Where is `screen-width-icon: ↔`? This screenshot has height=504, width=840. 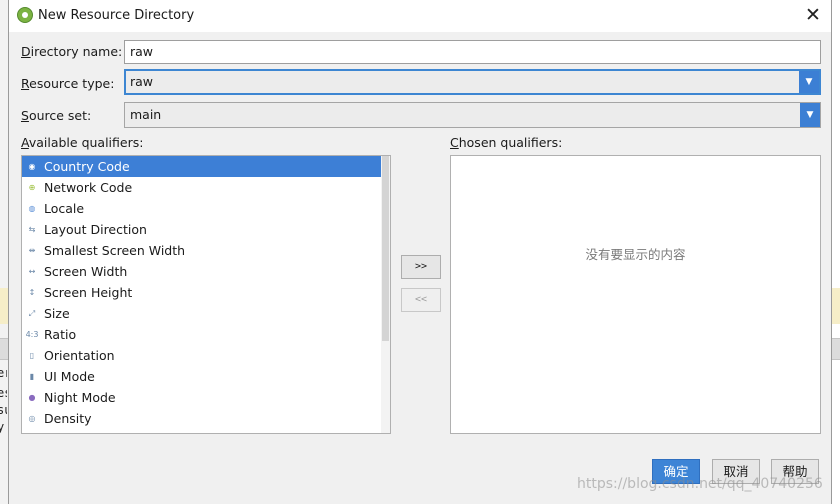 screen-width-icon: ↔ is located at coordinates (32, 271).